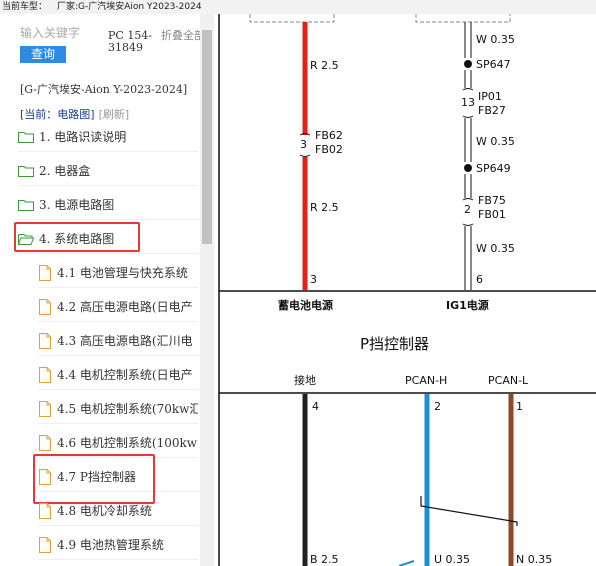 This screenshot has height=566, width=596. What do you see at coordinates (114, 114) in the screenshot?
I see `refresh-link: [刷新]` at bounding box center [114, 114].